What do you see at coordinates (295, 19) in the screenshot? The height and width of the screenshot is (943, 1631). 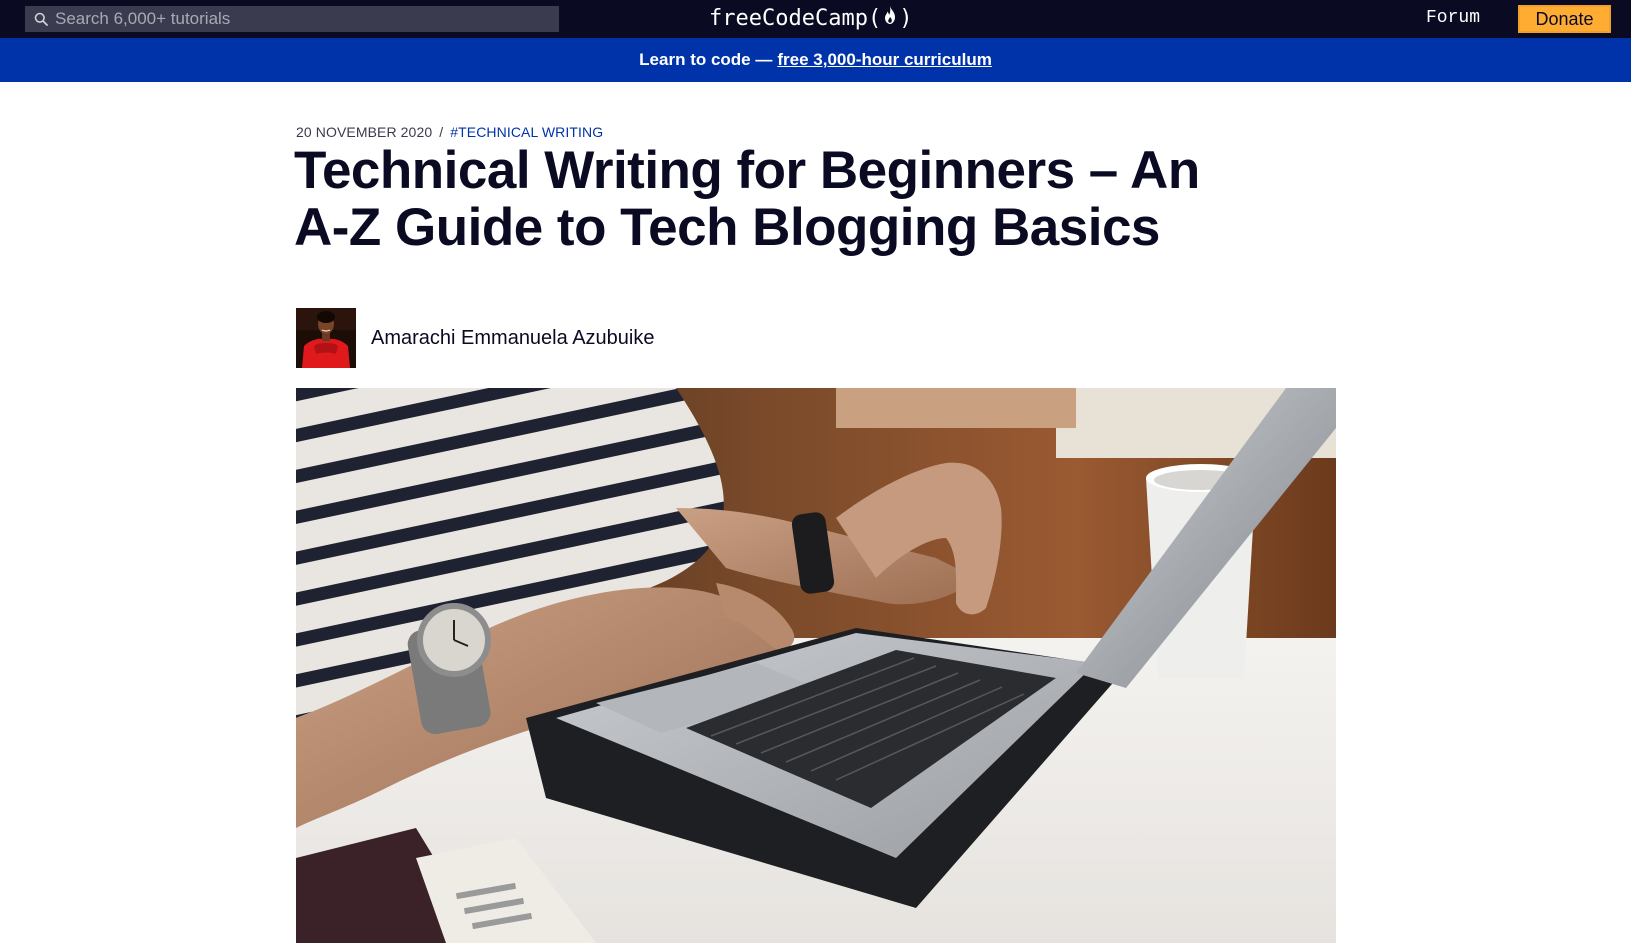 I see `search-input` at bounding box center [295, 19].